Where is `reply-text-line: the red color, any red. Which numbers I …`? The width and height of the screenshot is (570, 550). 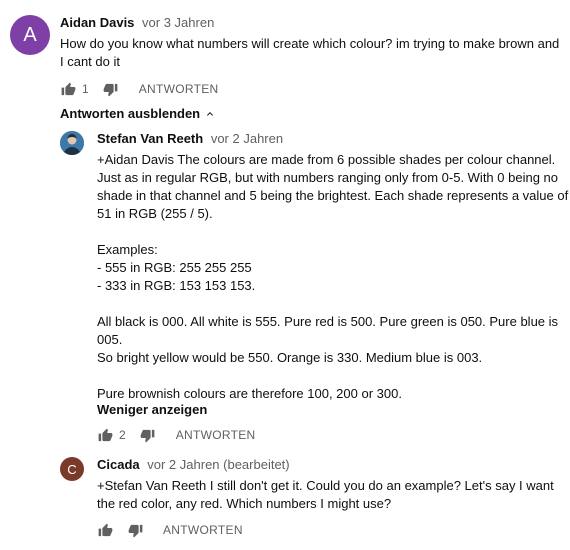 reply-text-line: the red color, any red. Which numbers I … is located at coordinates (244, 503).